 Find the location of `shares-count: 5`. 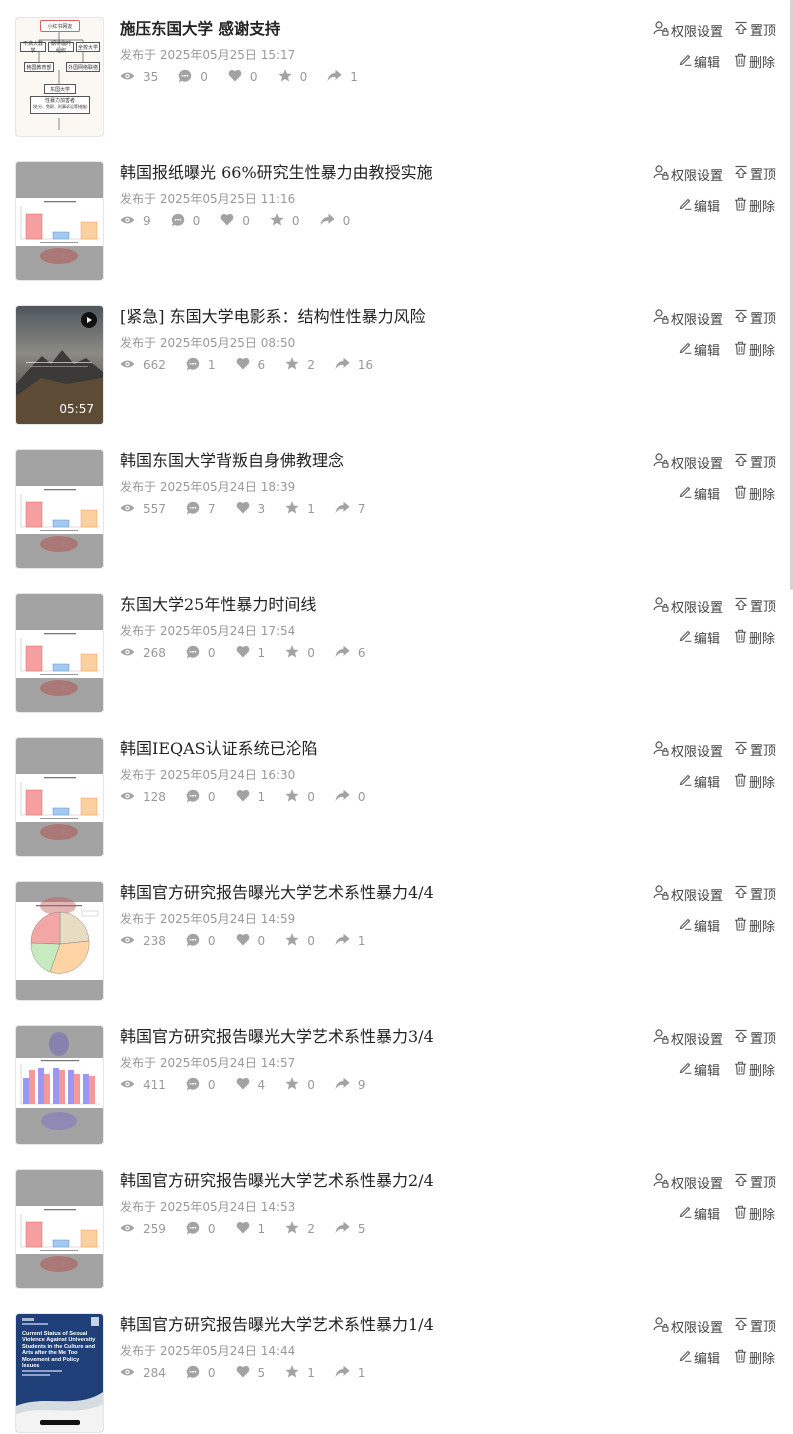

shares-count: 5 is located at coordinates (361, 1229).